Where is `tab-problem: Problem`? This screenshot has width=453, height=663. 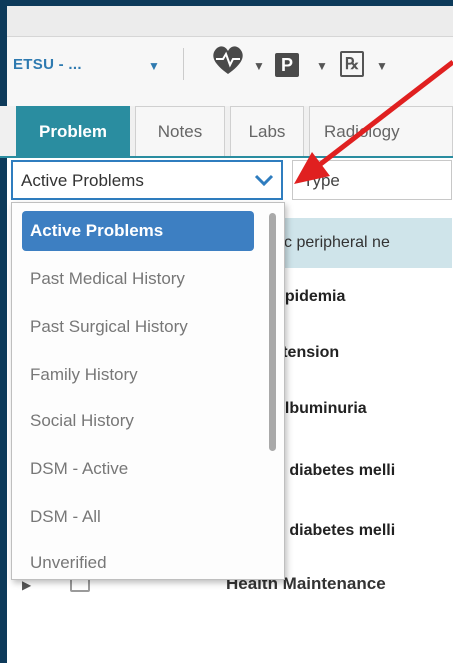
tab-problem: Problem is located at coordinates (73, 131).